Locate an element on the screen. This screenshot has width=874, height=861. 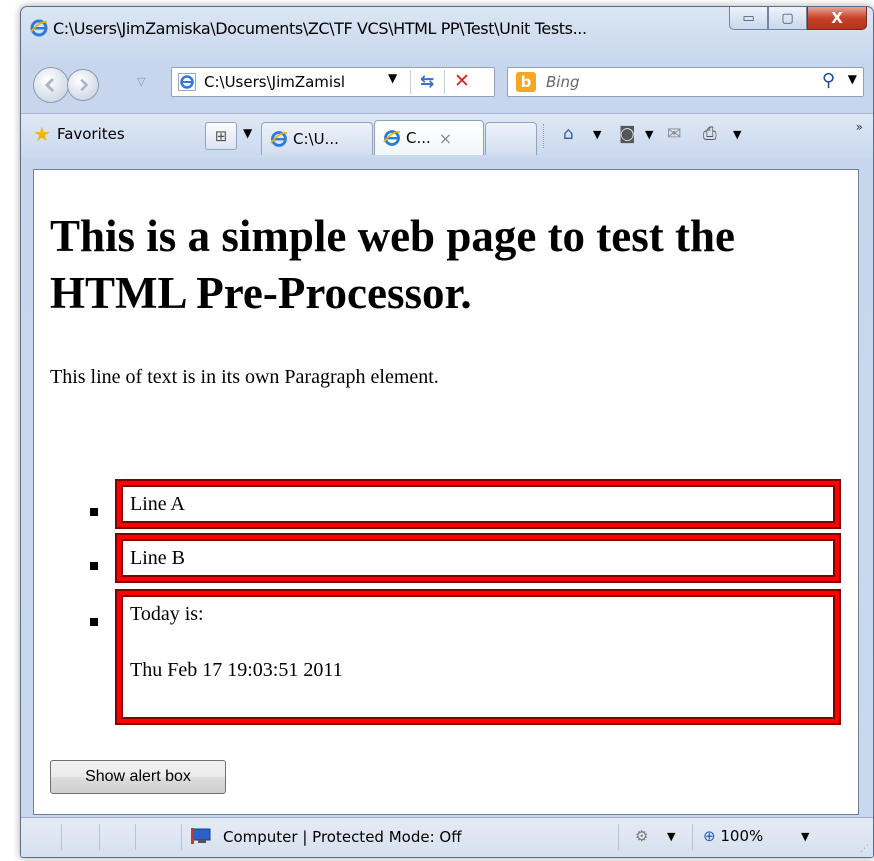
address-input: C:\Users\JimZamisl is located at coordinates (293, 82).